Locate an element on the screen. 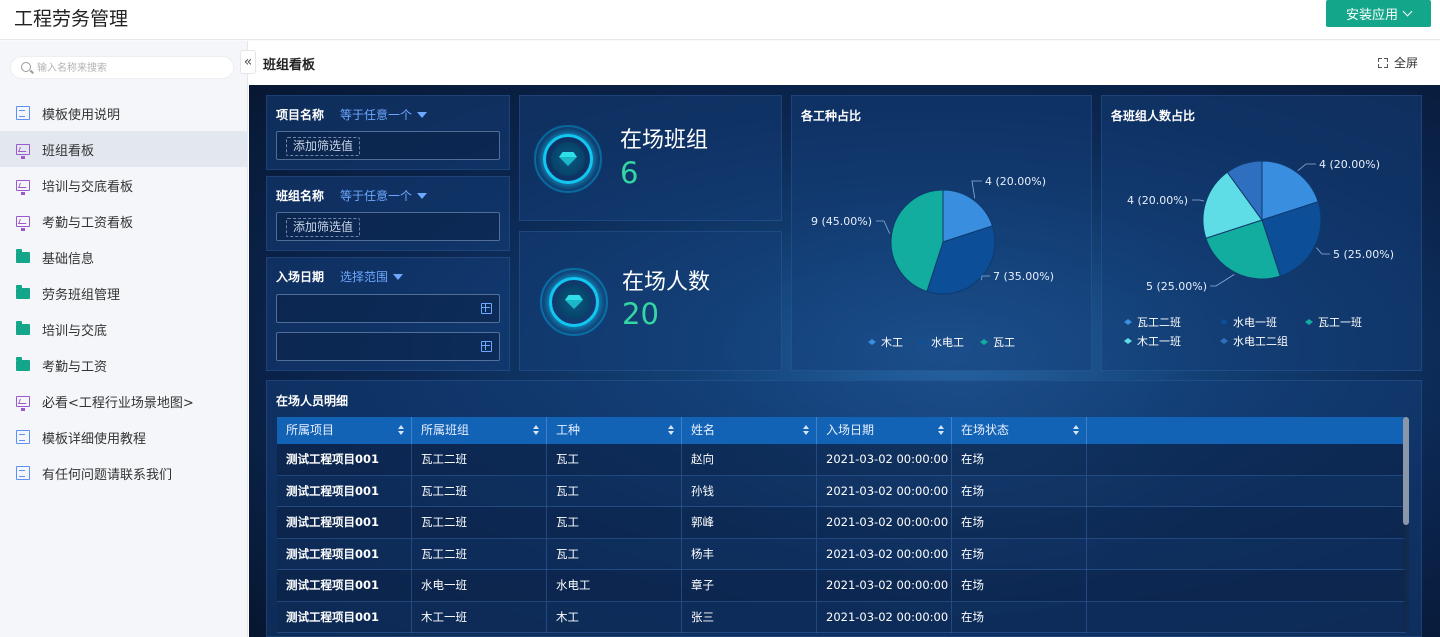 This screenshot has height=637, width=1440. legend-label: 瓦工二班 is located at coordinates (1159, 322).